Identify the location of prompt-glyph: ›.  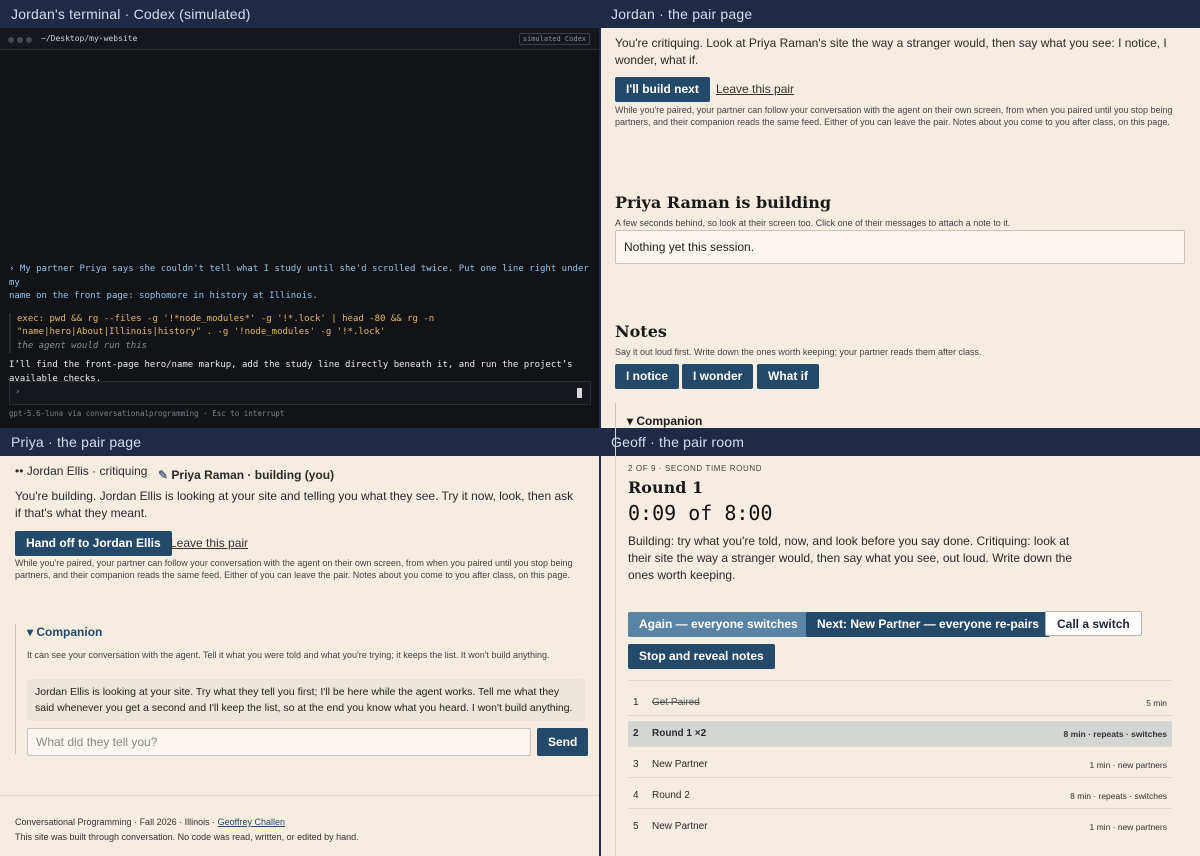
(18, 392).